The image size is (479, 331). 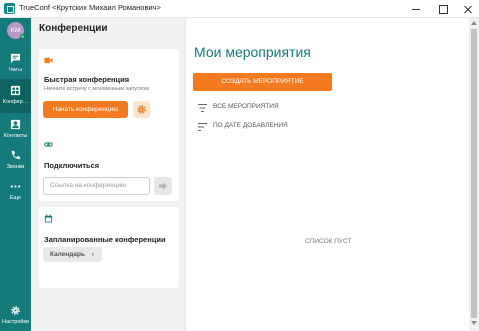 I want to click on conferences-icon, so click(x=15, y=90).